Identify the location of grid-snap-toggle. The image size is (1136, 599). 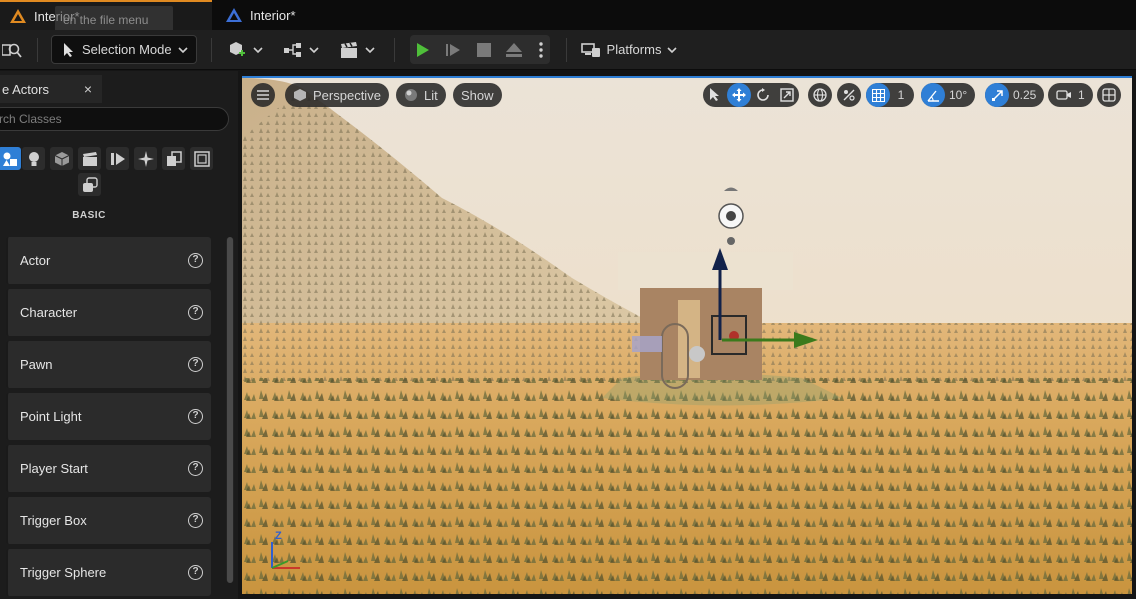
(878, 95).